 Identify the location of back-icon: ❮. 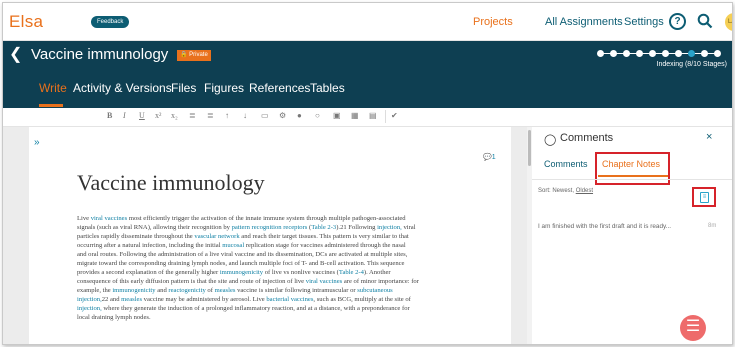
(15, 55).